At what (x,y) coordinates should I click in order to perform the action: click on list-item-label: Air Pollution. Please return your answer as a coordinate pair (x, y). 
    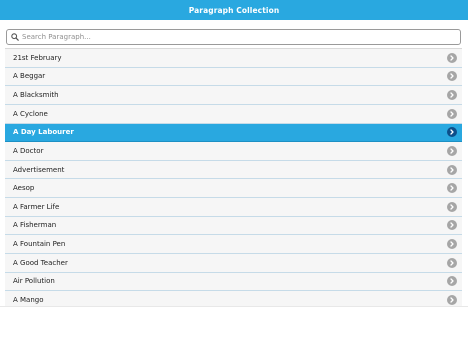
    Looking at the image, I should click on (34, 281).